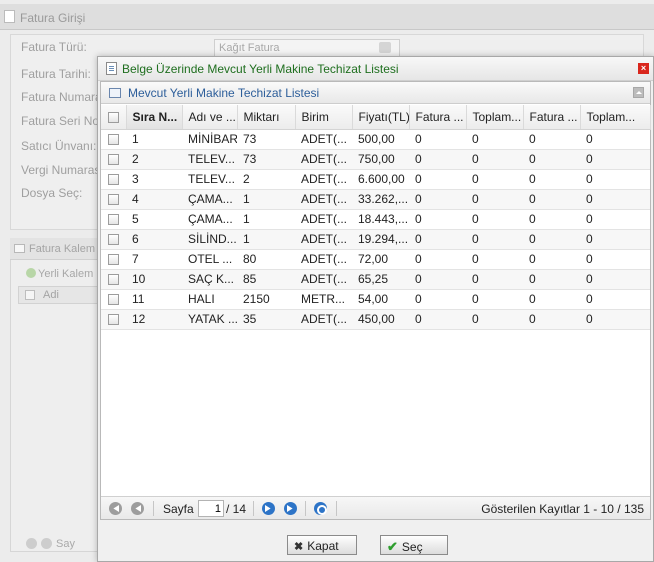 Image resolution: width=654 pixels, height=562 pixels. I want to click on collapse-icon, so click(638, 92).